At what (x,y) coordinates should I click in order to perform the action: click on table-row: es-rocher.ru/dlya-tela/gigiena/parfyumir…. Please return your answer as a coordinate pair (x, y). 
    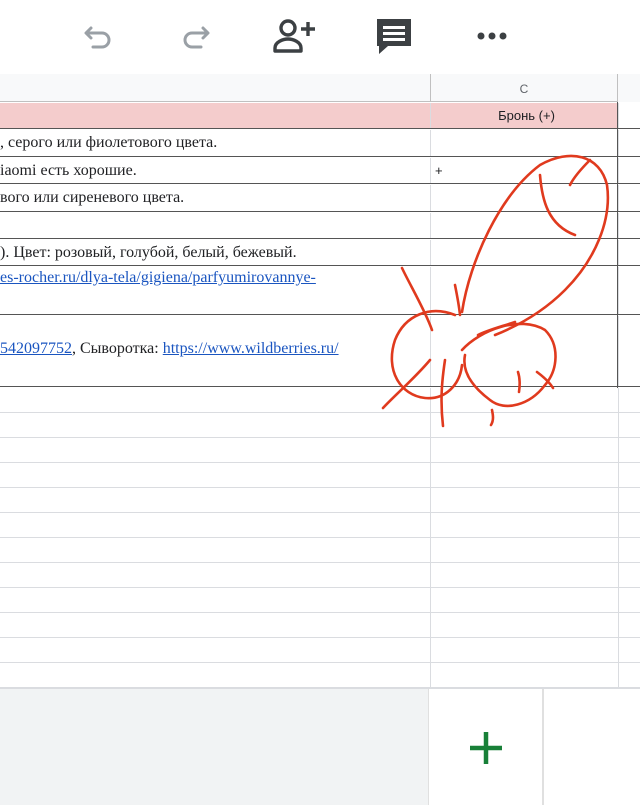
    Looking at the image, I should click on (320, 291).